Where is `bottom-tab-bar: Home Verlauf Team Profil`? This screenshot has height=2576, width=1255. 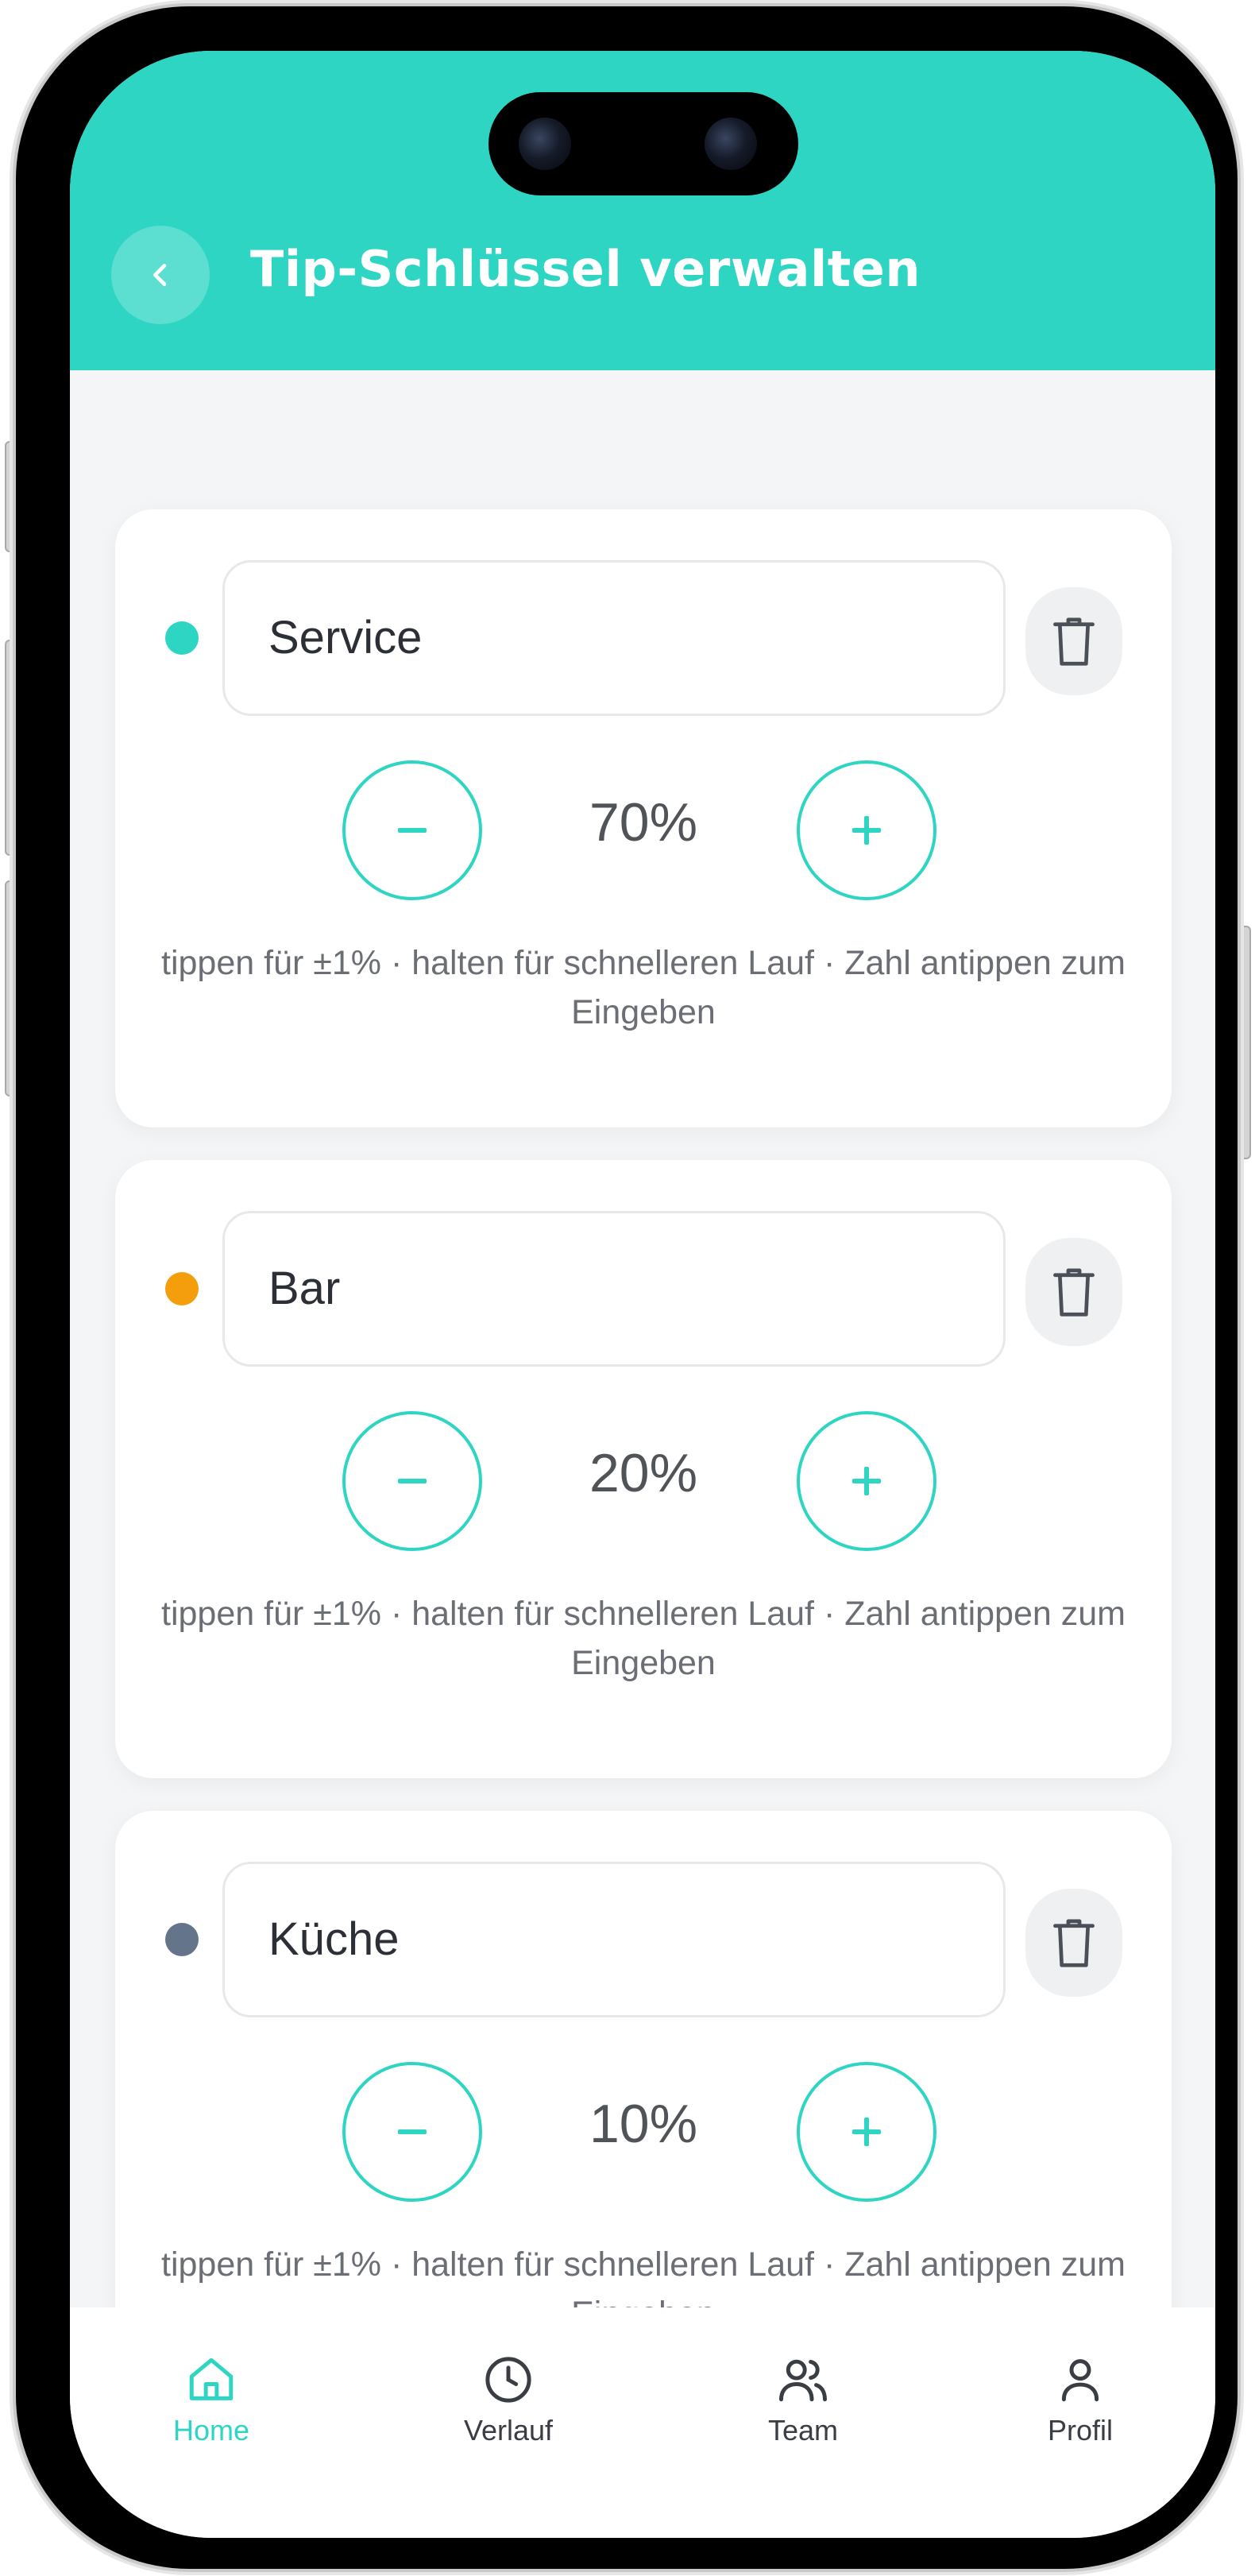
bottom-tab-bar: Home Verlauf Team Profil is located at coordinates (642, 2422).